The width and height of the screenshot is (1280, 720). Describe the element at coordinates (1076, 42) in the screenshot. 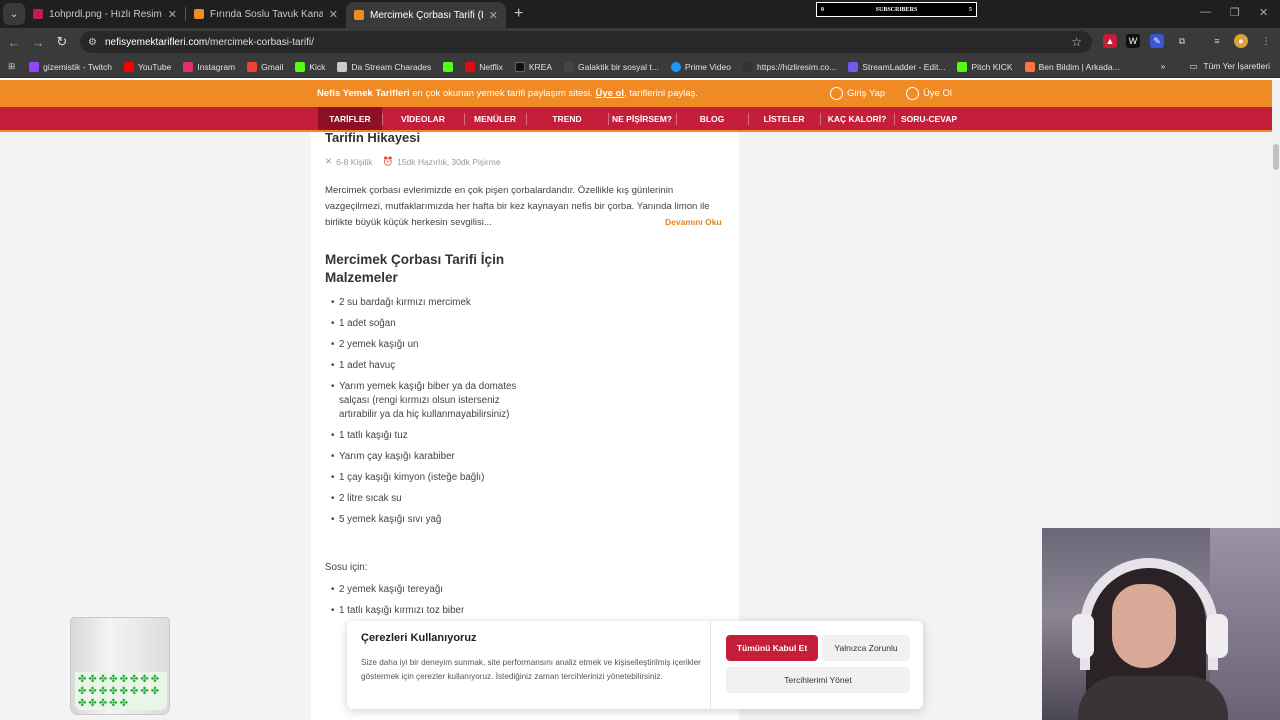

I see `bookmark-star-icon: ☆` at that location.